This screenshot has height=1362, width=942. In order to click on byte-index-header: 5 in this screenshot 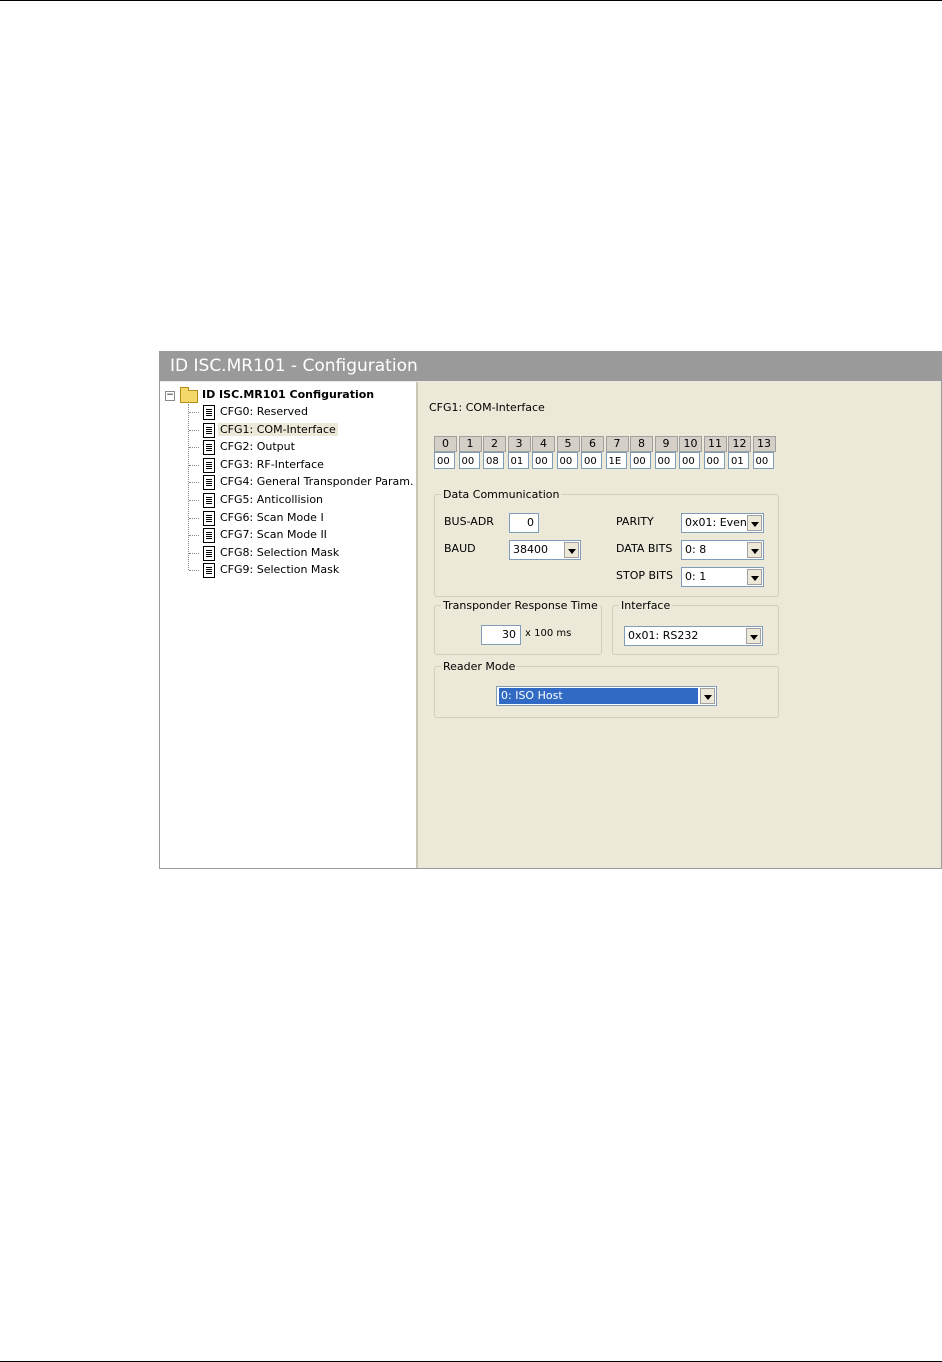, I will do `click(568, 444)`.